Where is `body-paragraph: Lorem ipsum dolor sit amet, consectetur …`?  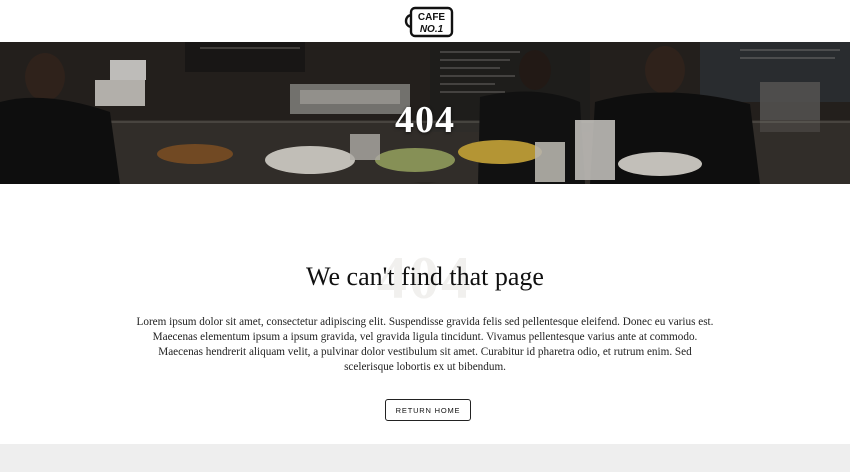 body-paragraph: Lorem ipsum dolor sit amet, consectetur … is located at coordinates (425, 344).